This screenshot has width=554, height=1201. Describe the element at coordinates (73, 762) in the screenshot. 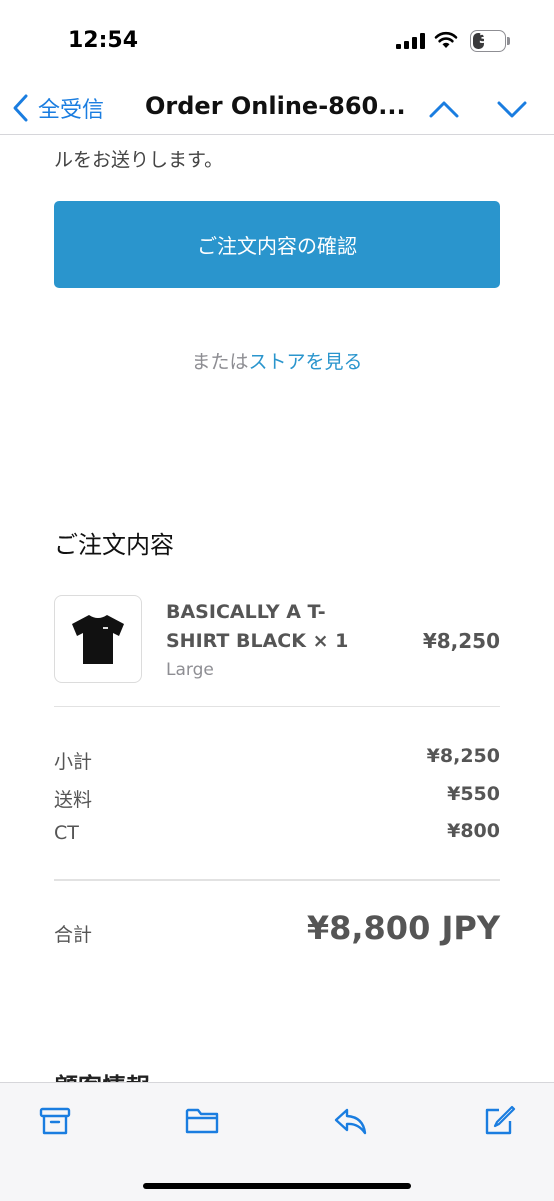

I see `subtotal-label: 小計` at that location.